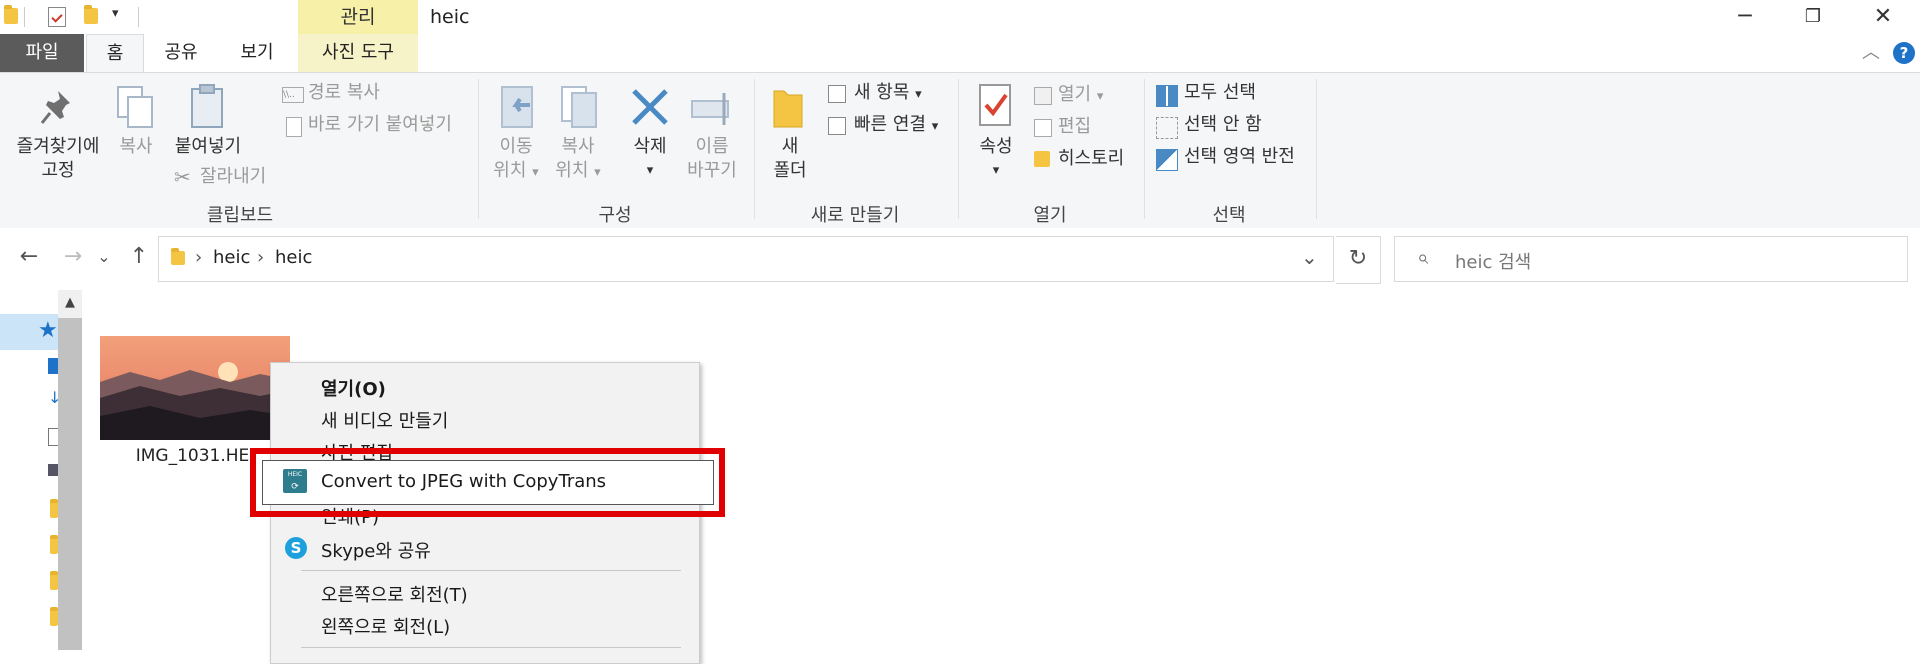 This screenshot has width=1920, height=664. Describe the element at coordinates (1043, 128) in the screenshot. I see `edit-icon` at that location.